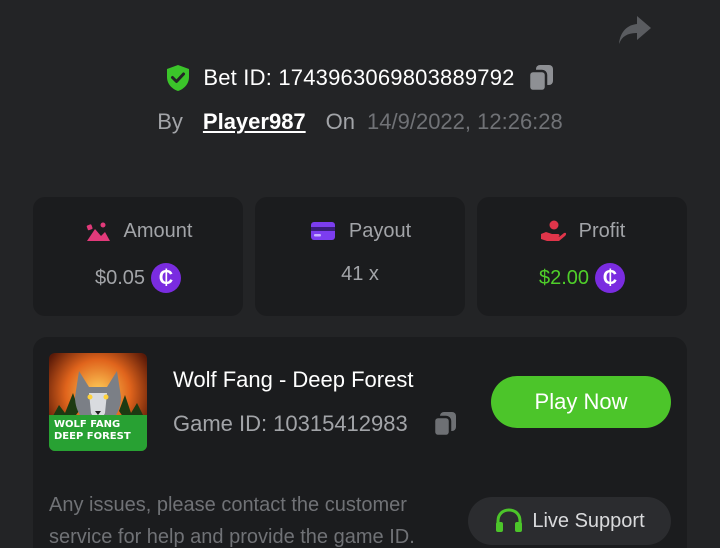  What do you see at coordinates (254, 122) in the screenshot?
I see `player-link: Player987` at bounding box center [254, 122].